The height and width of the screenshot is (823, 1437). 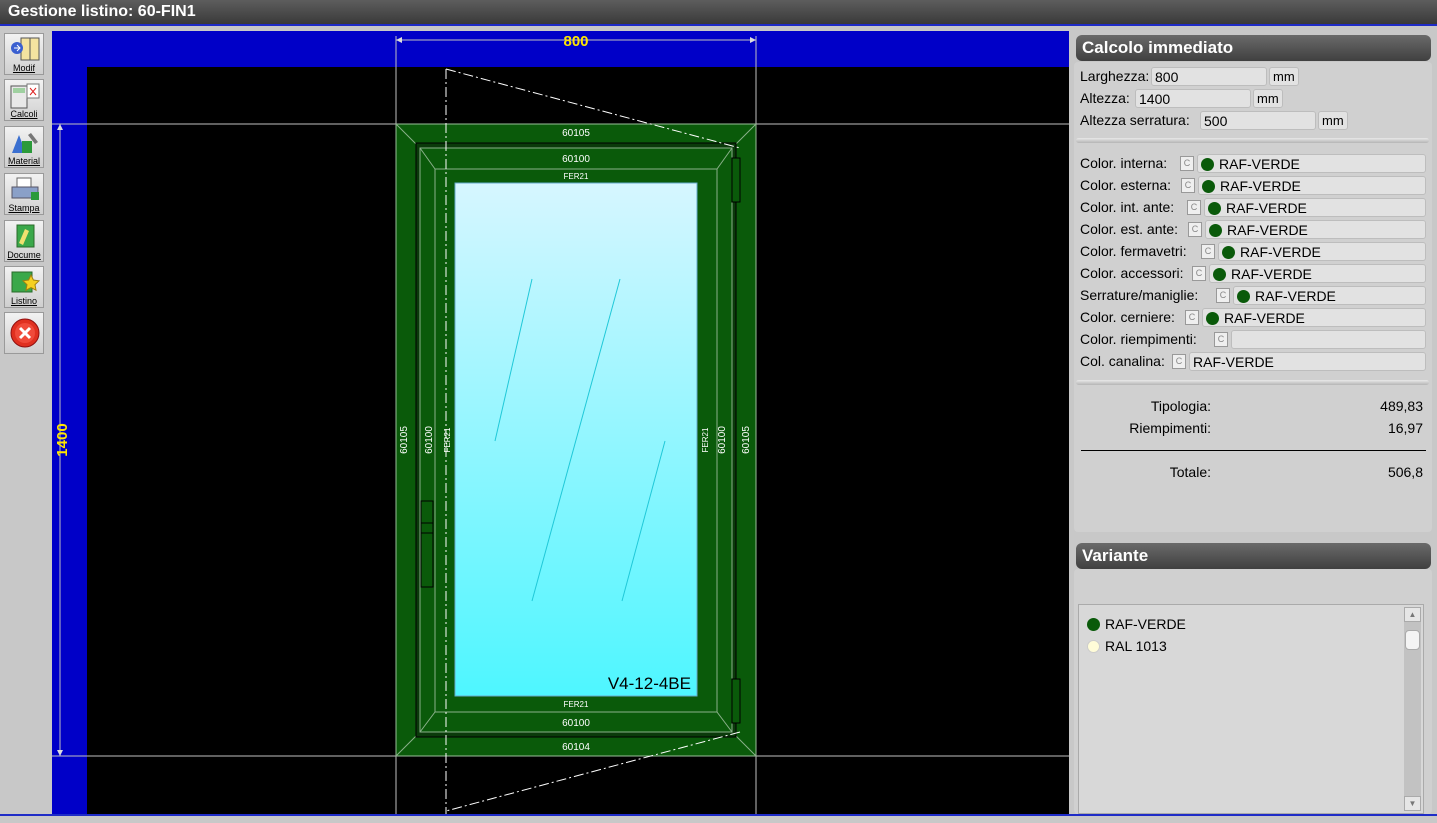 I want to click on close-icon, so click(x=25, y=333).